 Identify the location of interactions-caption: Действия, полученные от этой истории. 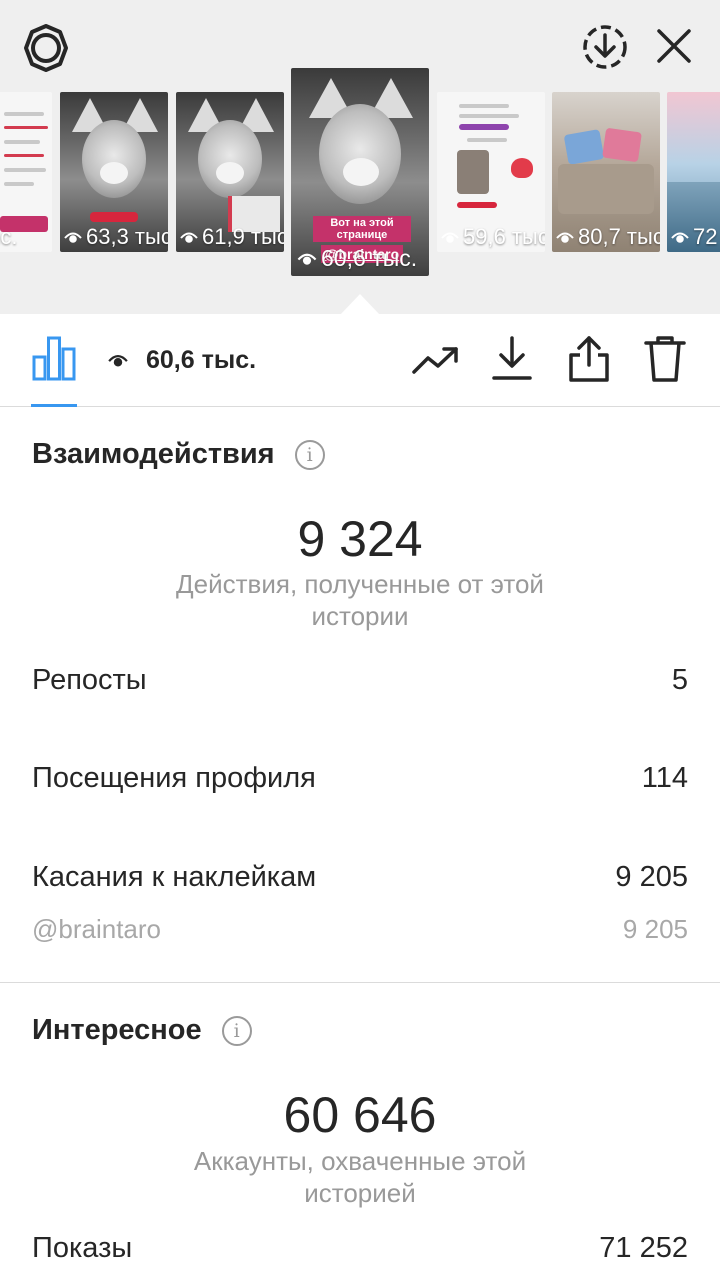
(360, 600).